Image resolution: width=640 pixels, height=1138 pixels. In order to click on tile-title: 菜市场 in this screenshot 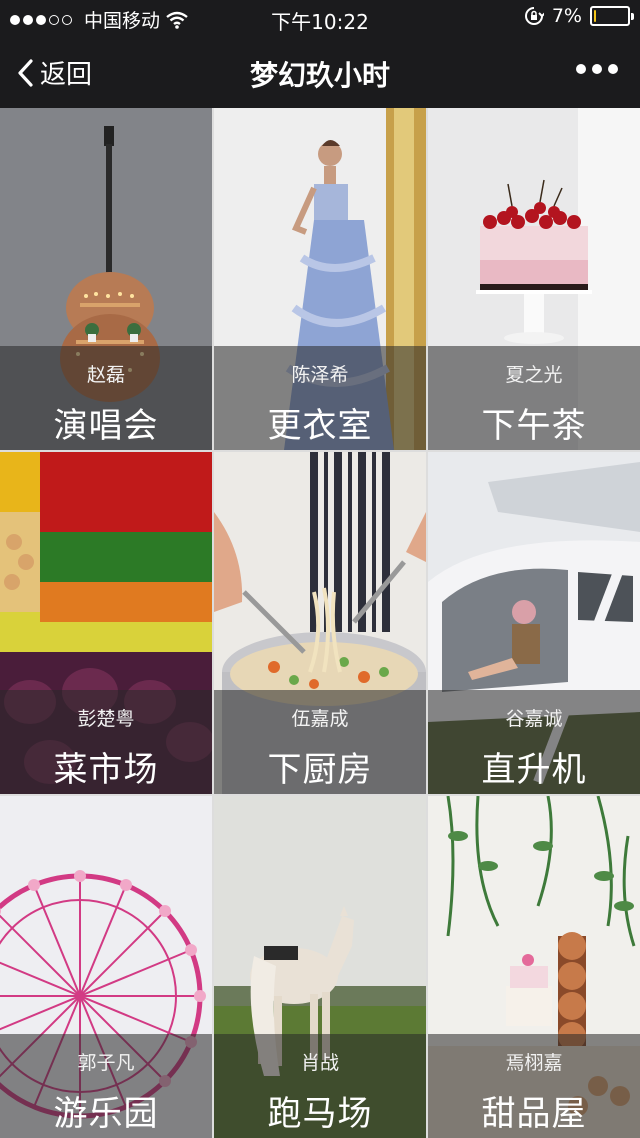, I will do `click(106, 770)`.